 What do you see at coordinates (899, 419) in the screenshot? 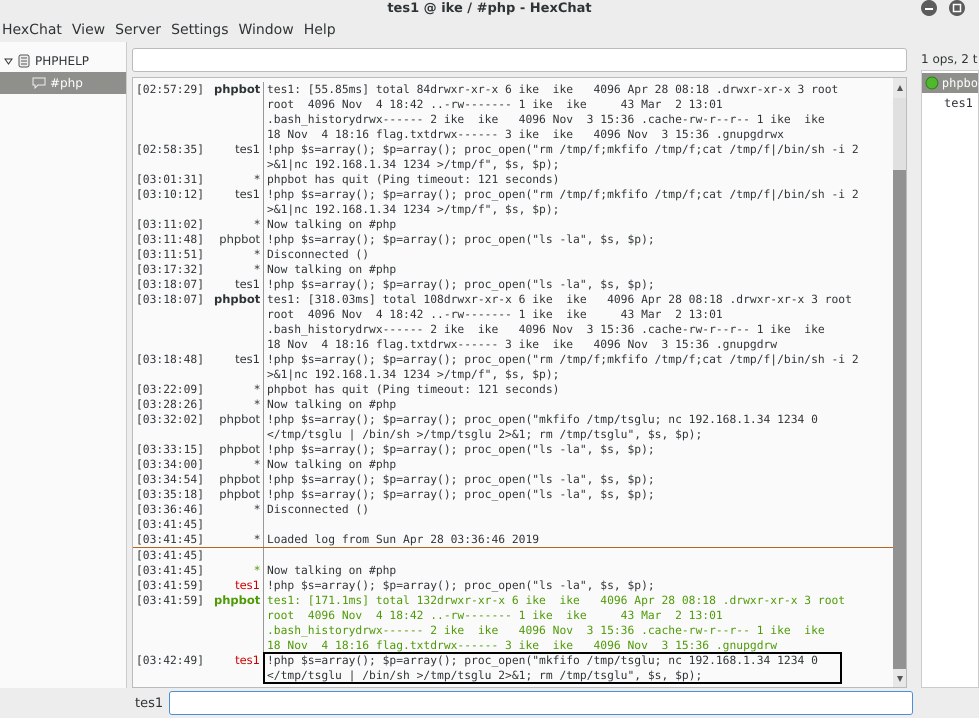
I see `scroll-thumb` at bounding box center [899, 419].